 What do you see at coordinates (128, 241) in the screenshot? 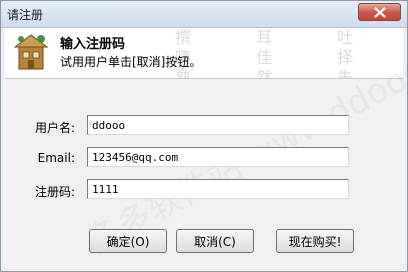
I see `ok-button: 确定(O)` at bounding box center [128, 241].